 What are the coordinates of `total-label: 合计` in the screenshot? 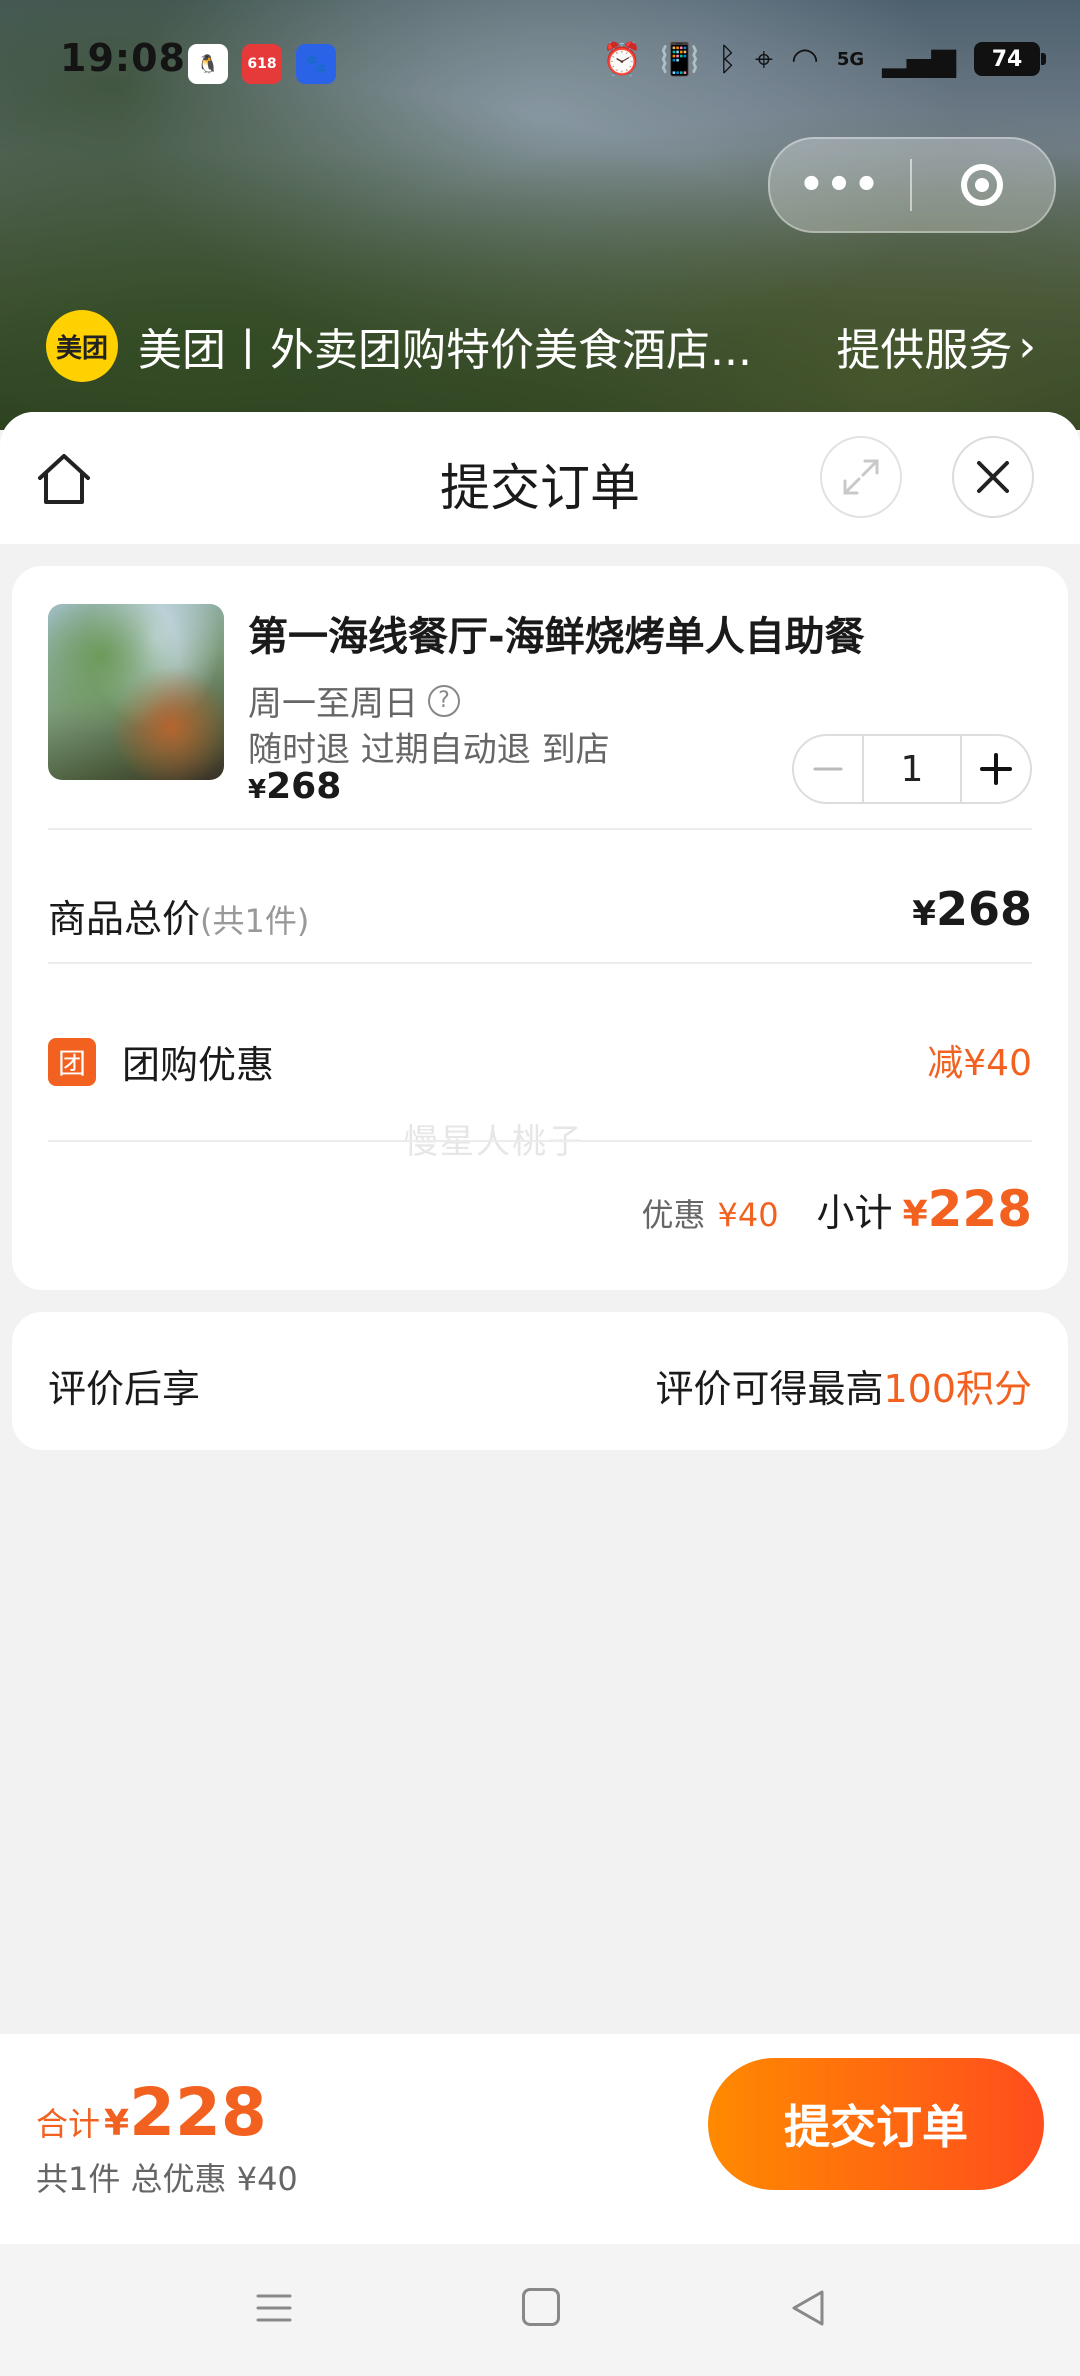 It's located at (68, 2124).